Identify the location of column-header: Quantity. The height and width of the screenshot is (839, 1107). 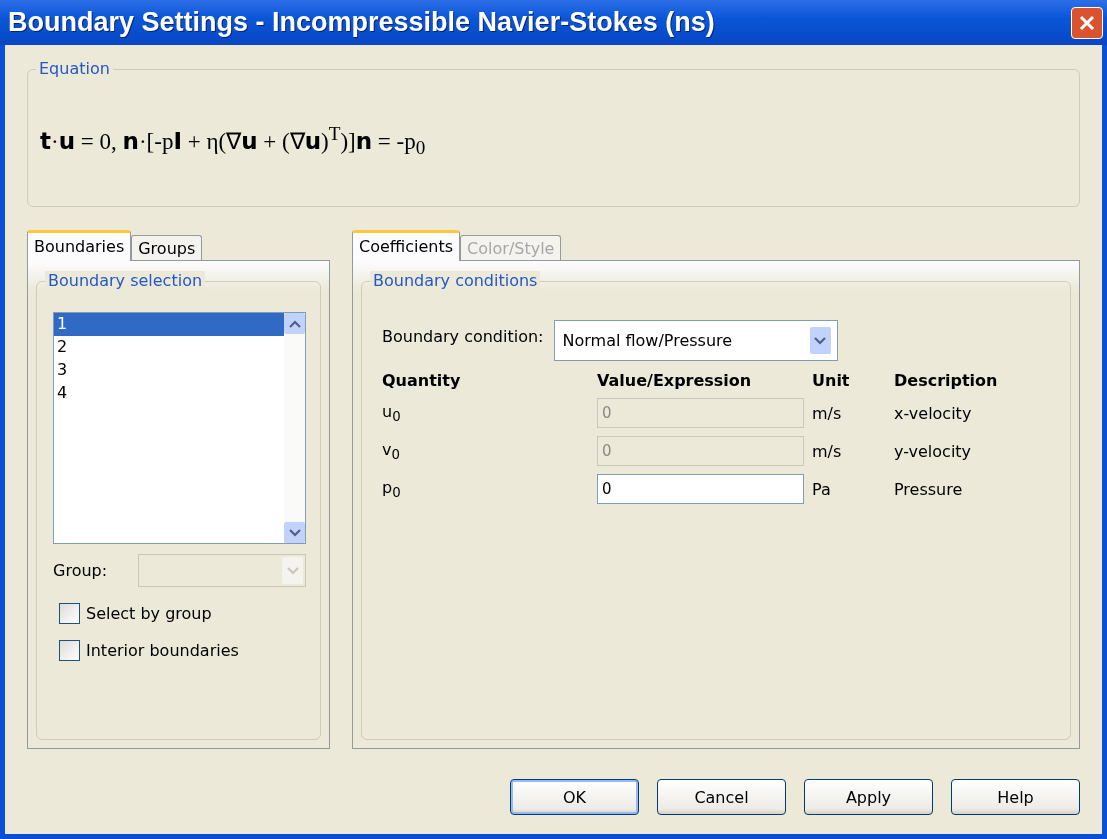
(422, 380).